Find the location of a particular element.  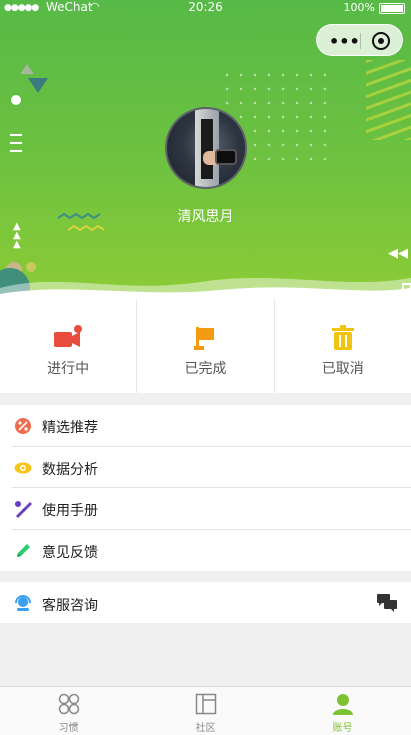

order-completed: 已完成 is located at coordinates (206, 346).